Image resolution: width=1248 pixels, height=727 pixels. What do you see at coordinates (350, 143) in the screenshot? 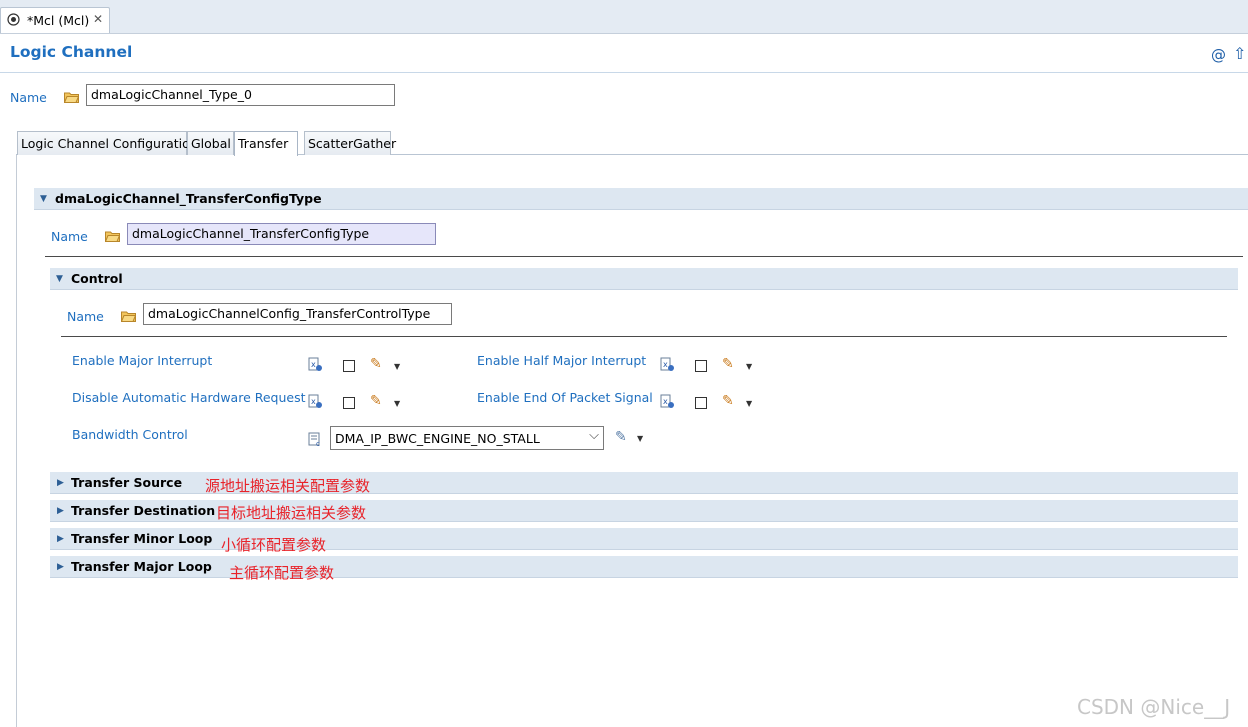
I see `tab-scattergather: ScatterGather` at bounding box center [350, 143].